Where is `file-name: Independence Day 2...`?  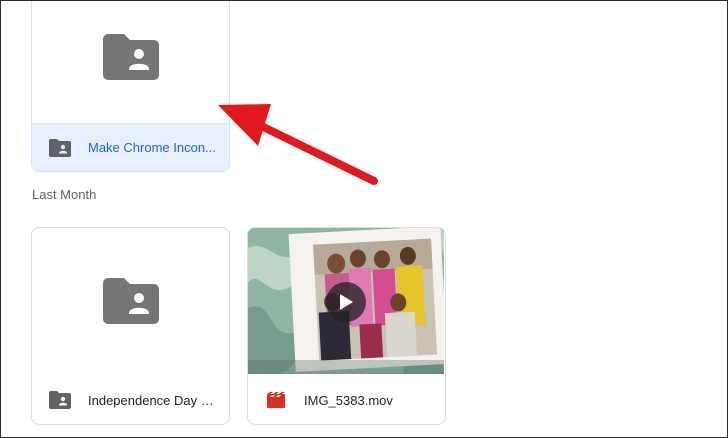
file-name: Independence Day 2... is located at coordinates (152, 400).